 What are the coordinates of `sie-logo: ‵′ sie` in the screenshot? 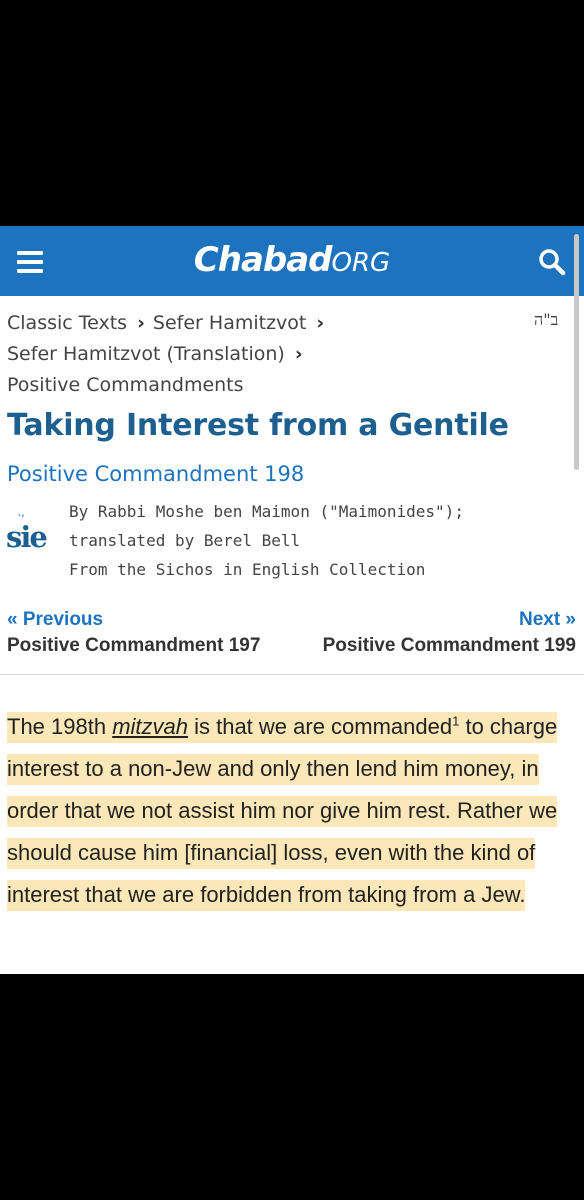 It's located at (27, 536).